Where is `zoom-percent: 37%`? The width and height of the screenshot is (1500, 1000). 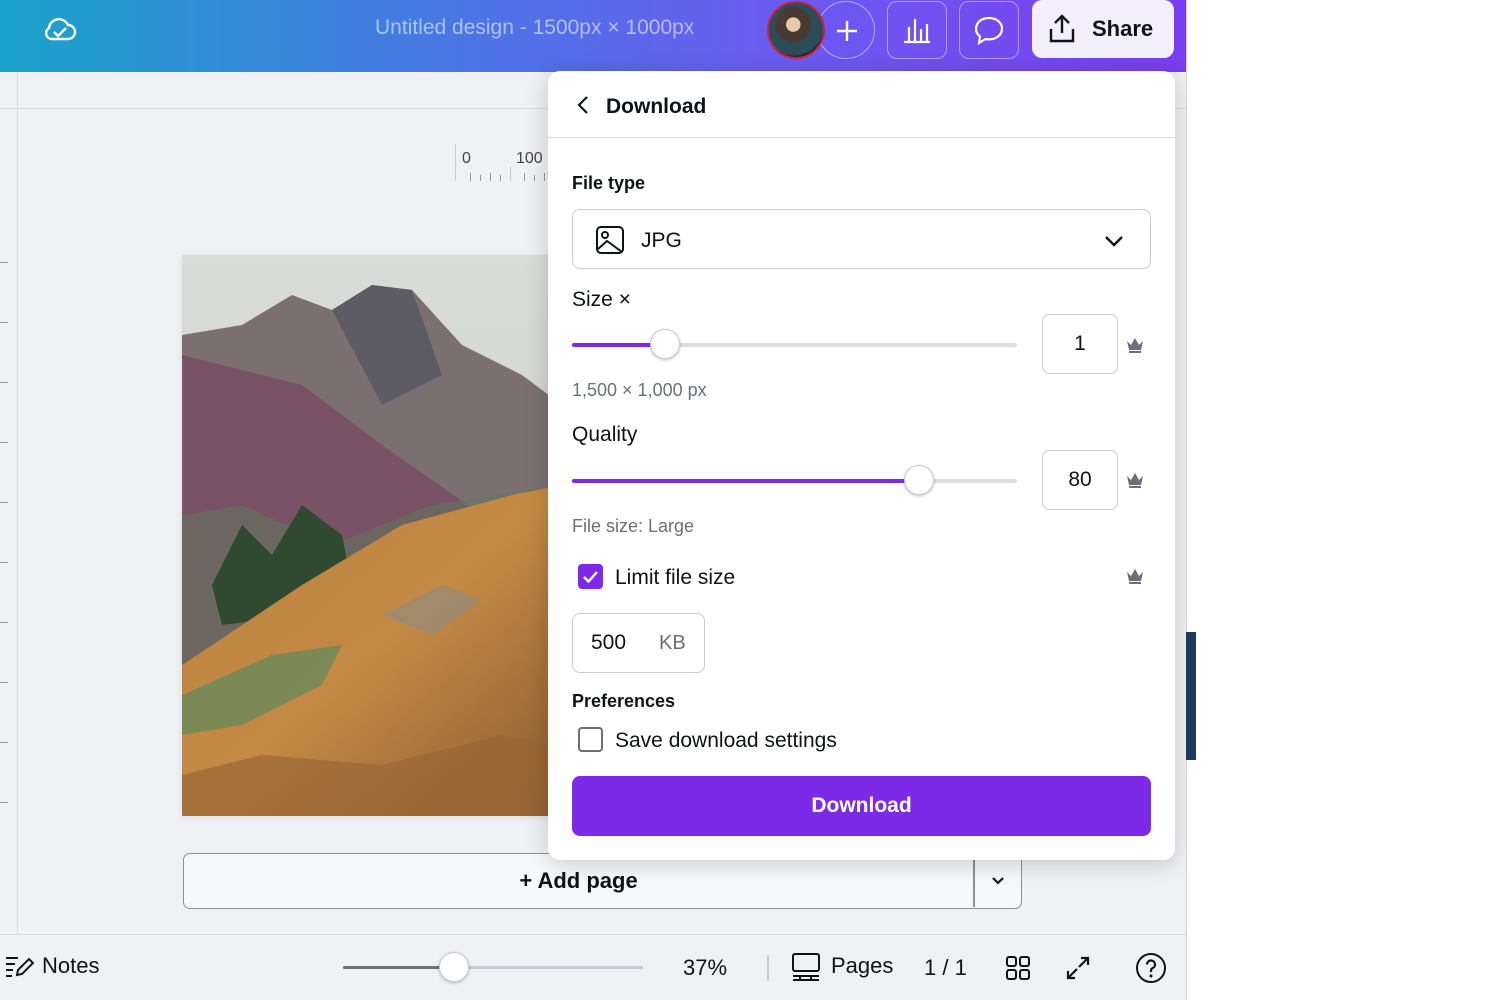 zoom-percent: 37% is located at coordinates (705, 968).